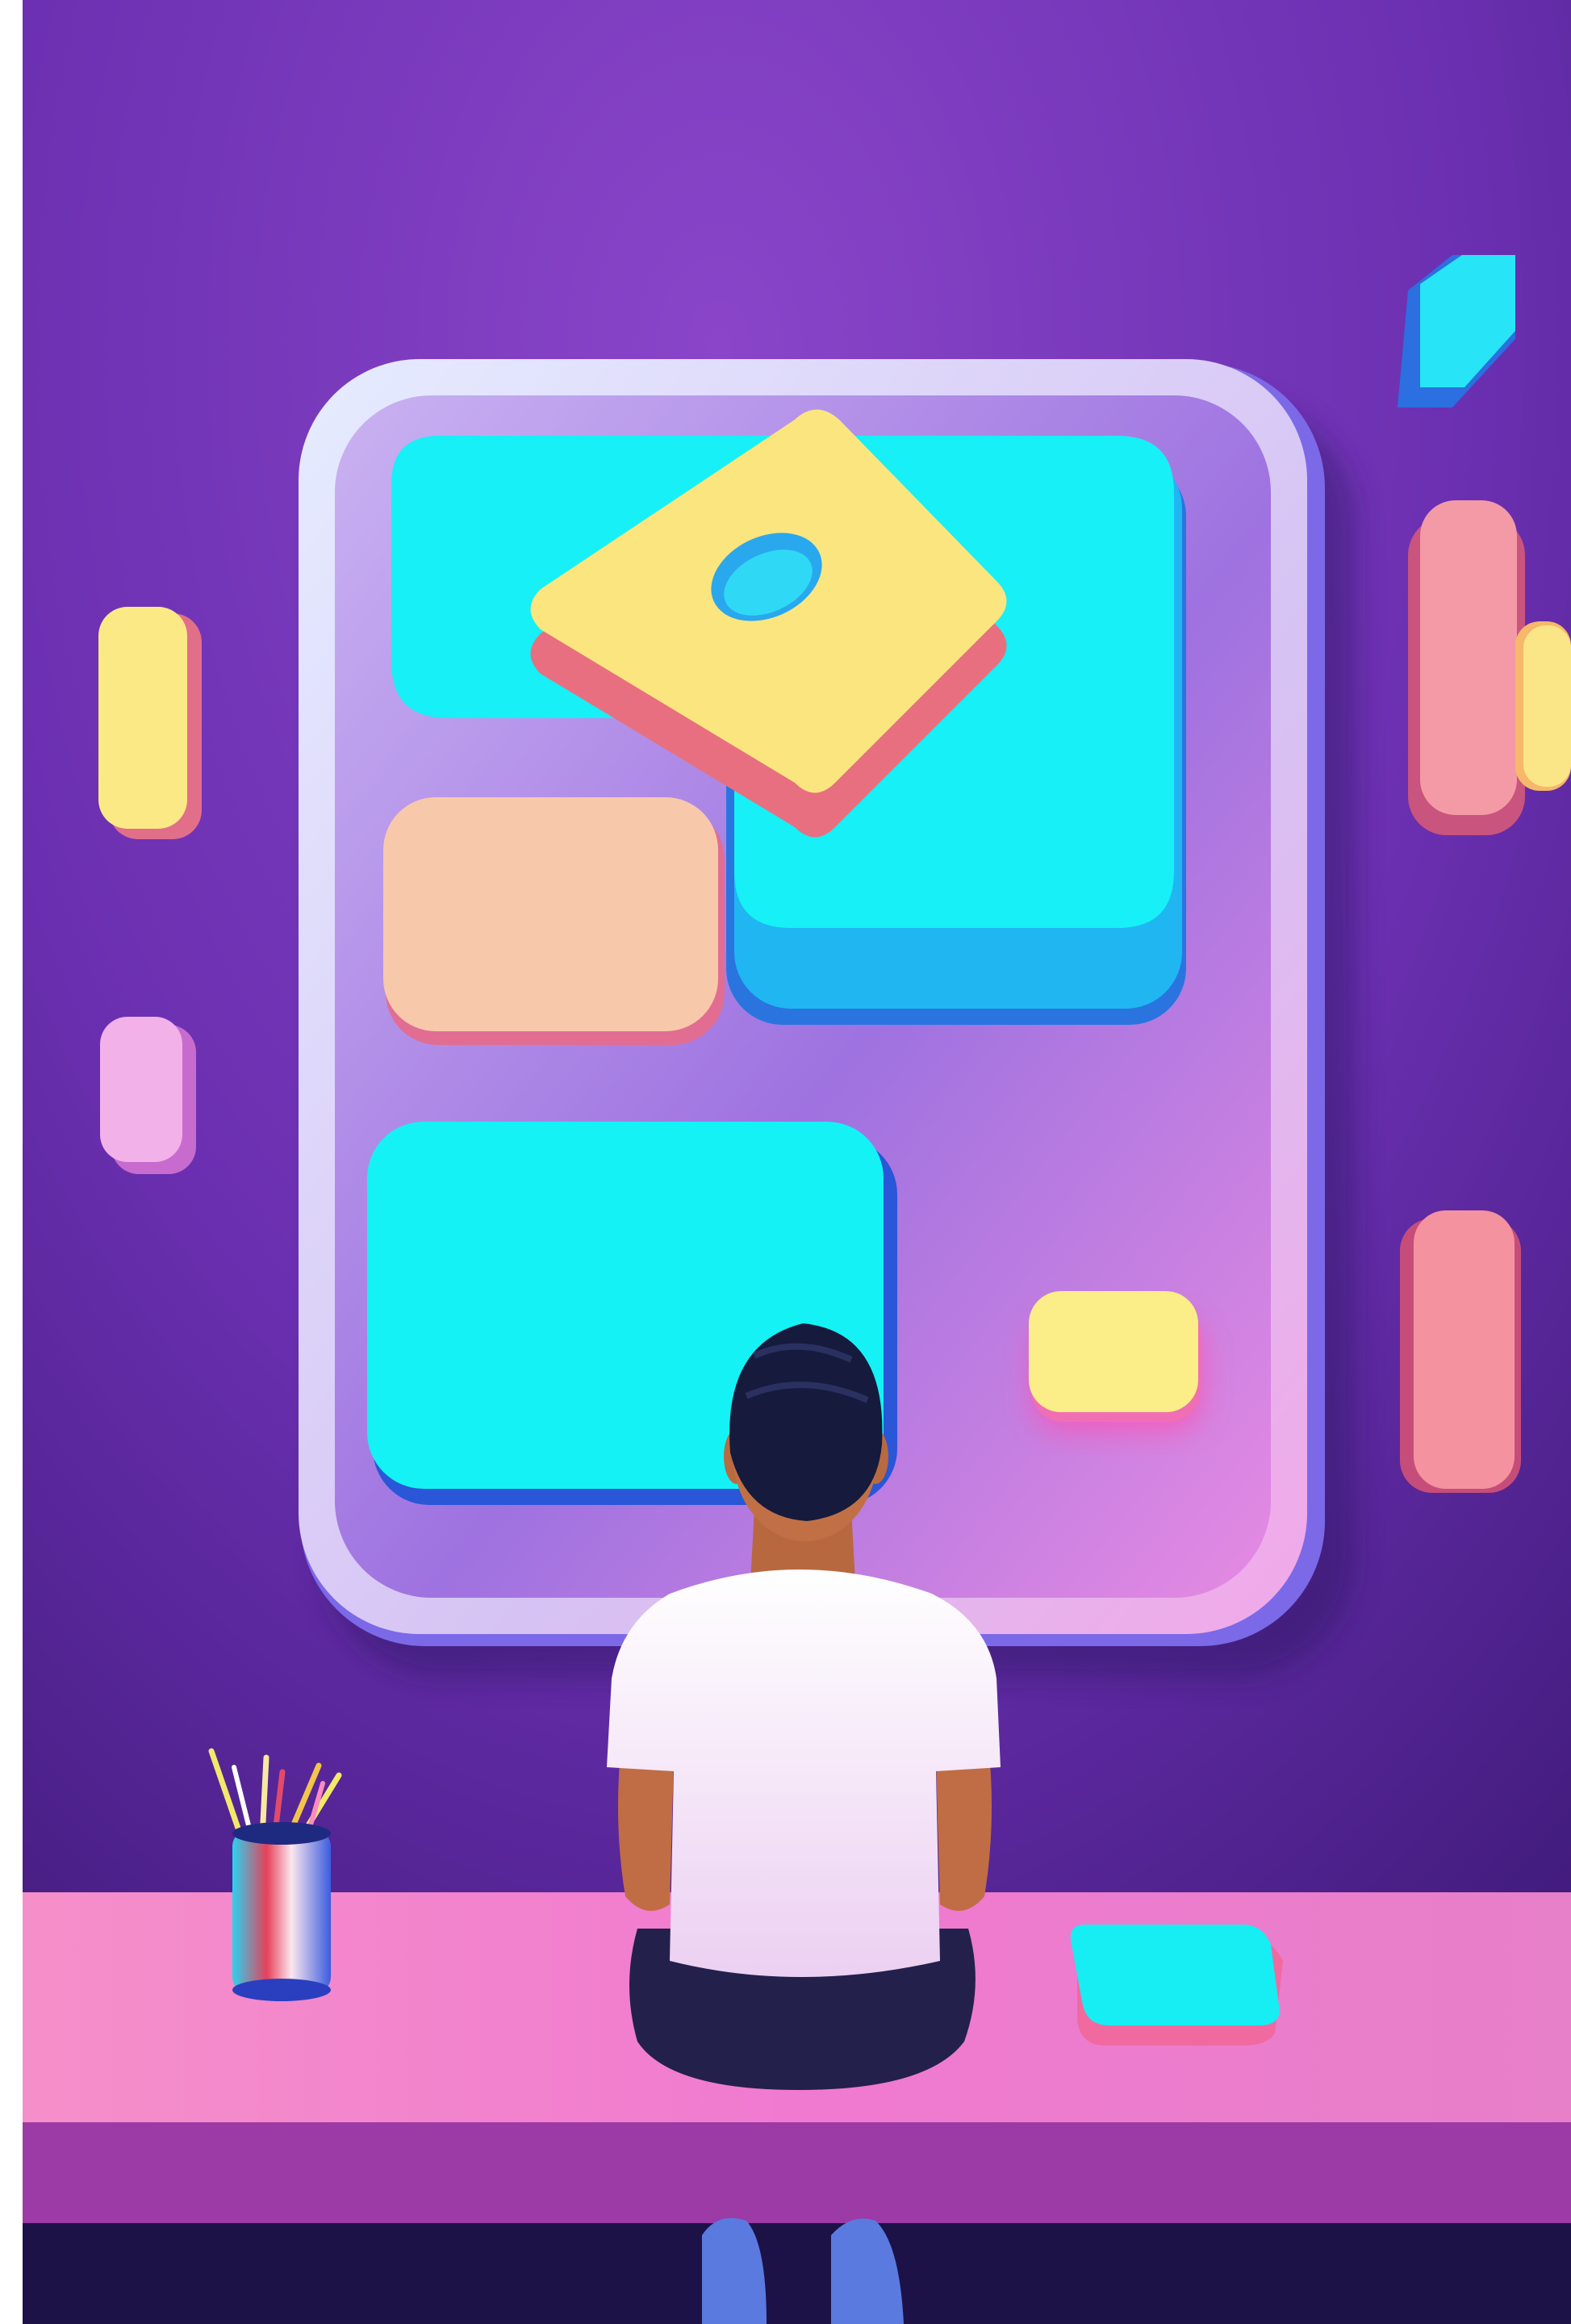  What do you see at coordinates (1116, 1362) in the screenshot?
I see `yellow-small-tile` at bounding box center [1116, 1362].